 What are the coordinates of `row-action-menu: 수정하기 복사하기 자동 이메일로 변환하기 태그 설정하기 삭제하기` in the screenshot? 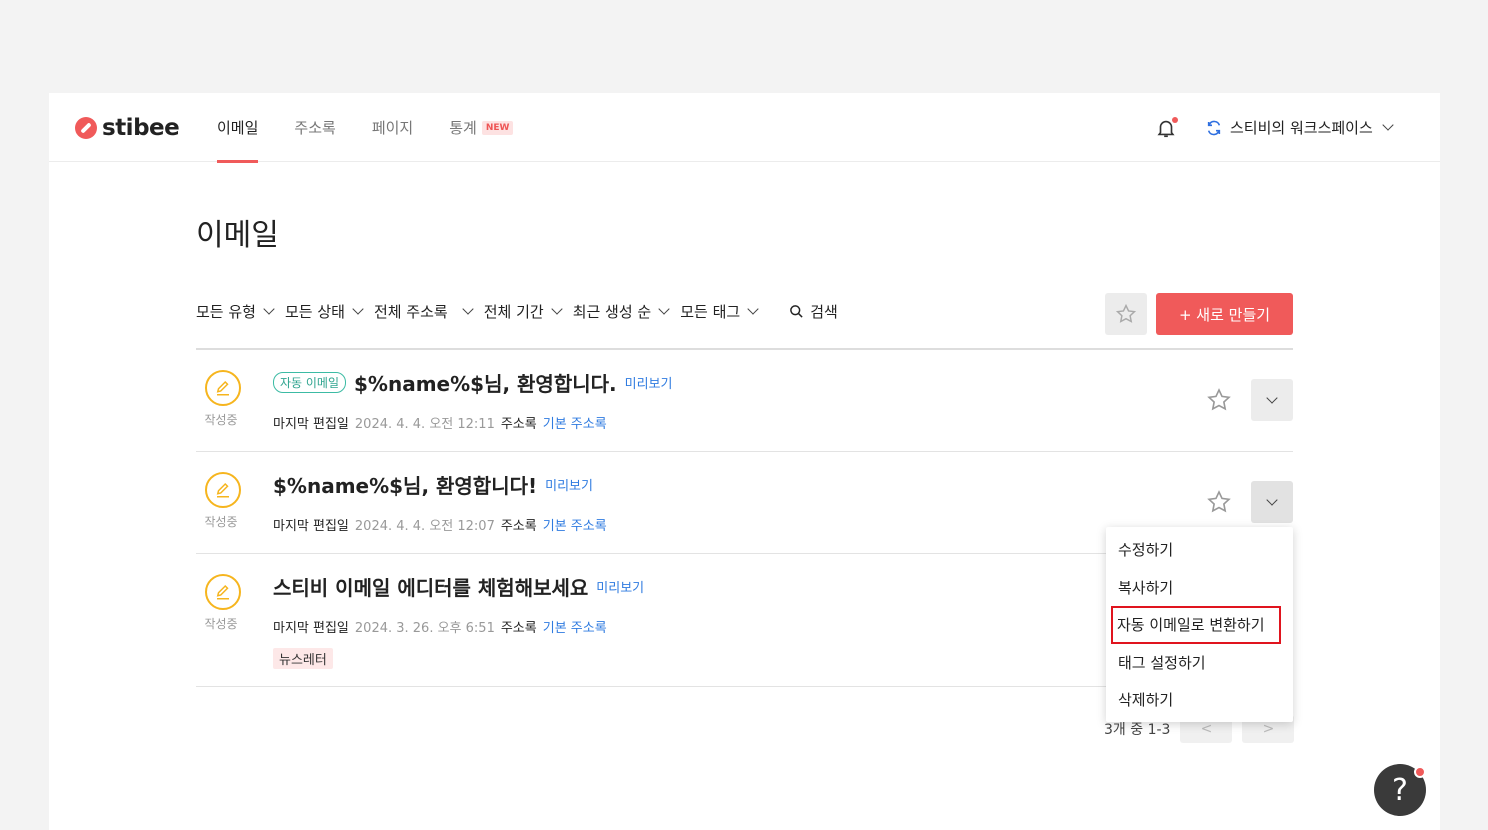 It's located at (1199, 624).